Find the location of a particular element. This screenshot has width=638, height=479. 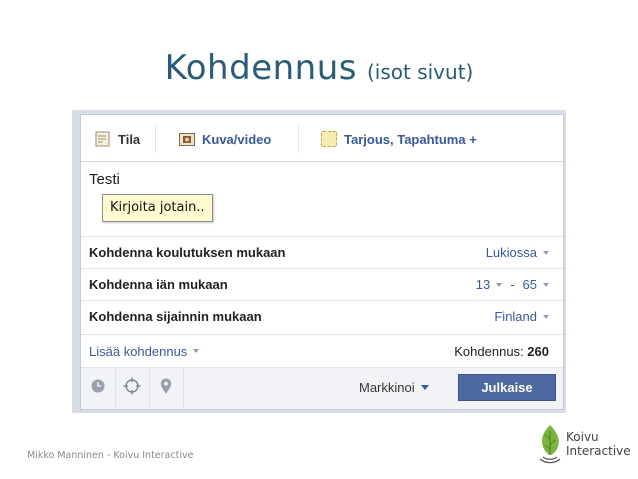

tab-photo-video: Kuva/video is located at coordinates (225, 139).